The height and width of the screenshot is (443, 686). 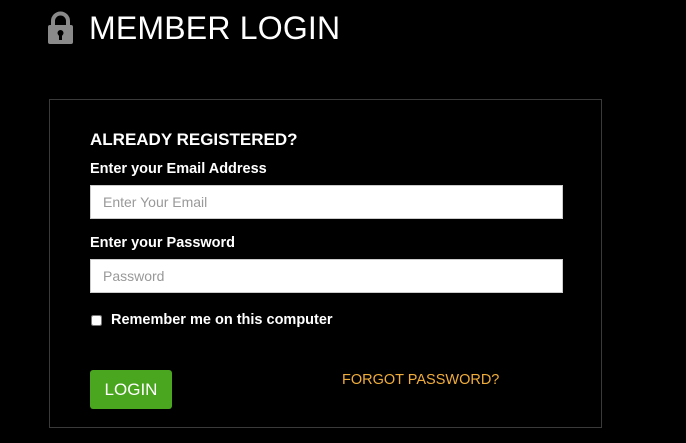 I want to click on remember-label: Remember me on this computer, so click(x=222, y=320).